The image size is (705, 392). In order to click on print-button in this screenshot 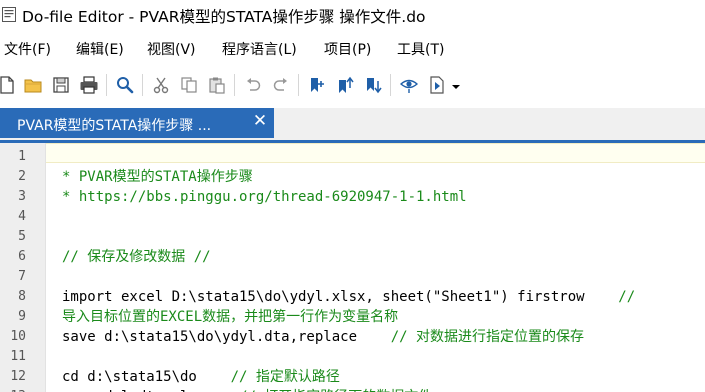, I will do `click(89, 85)`.